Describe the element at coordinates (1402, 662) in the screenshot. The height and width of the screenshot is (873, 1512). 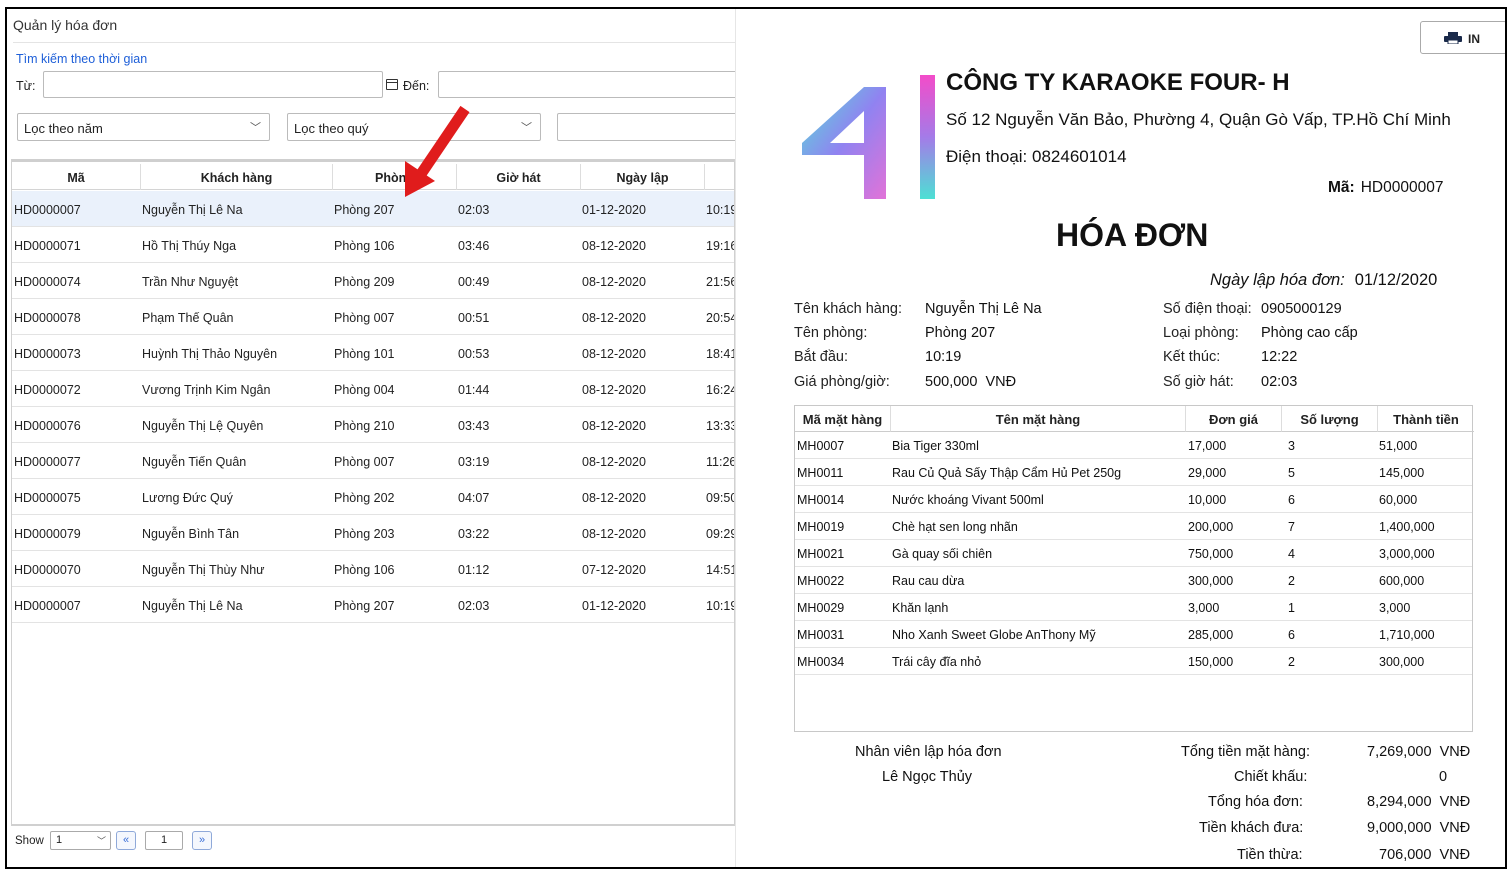
I see `item-cell-tt: 300,000` at that location.